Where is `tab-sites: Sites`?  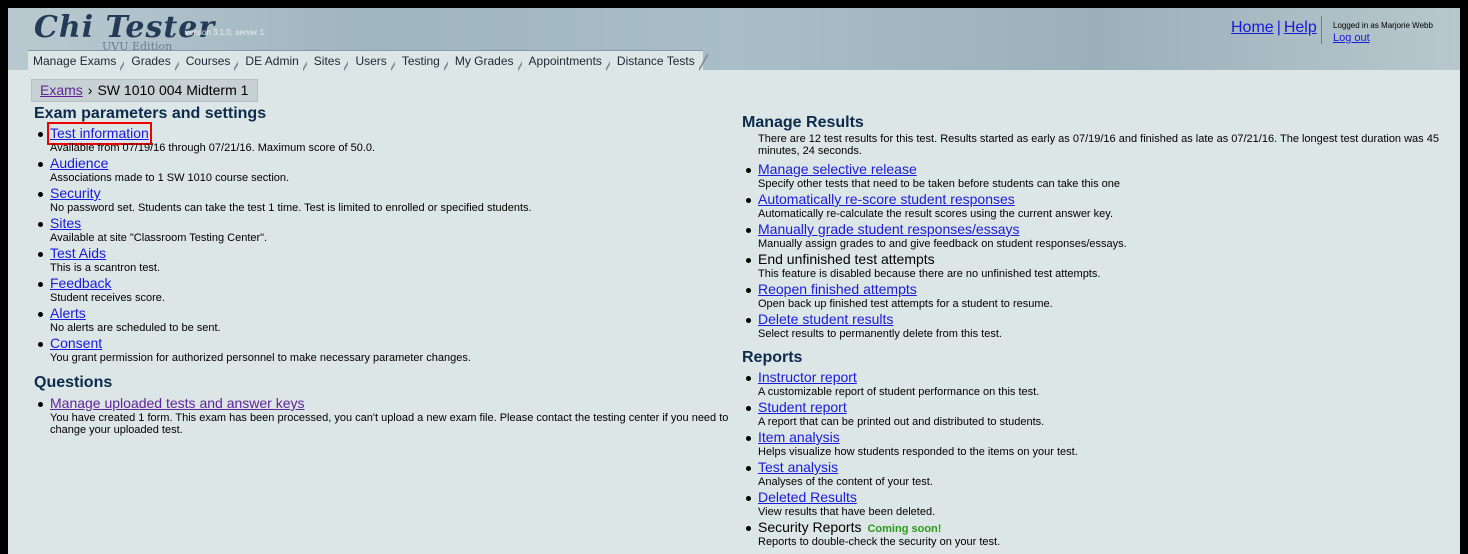
tab-sites: Sites is located at coordinates (330, 61).